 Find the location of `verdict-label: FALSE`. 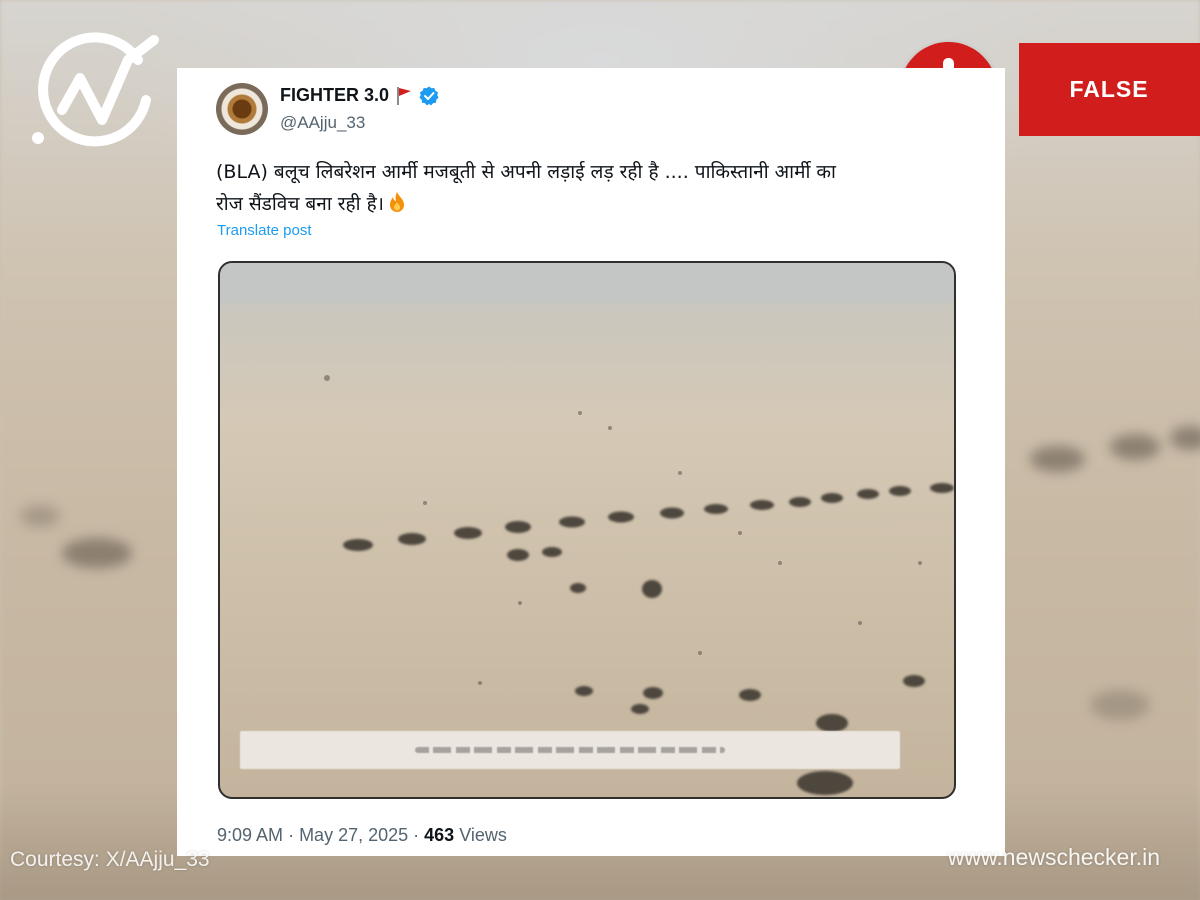

verdict-label: FALSE is located at coordinates (1109, 89).